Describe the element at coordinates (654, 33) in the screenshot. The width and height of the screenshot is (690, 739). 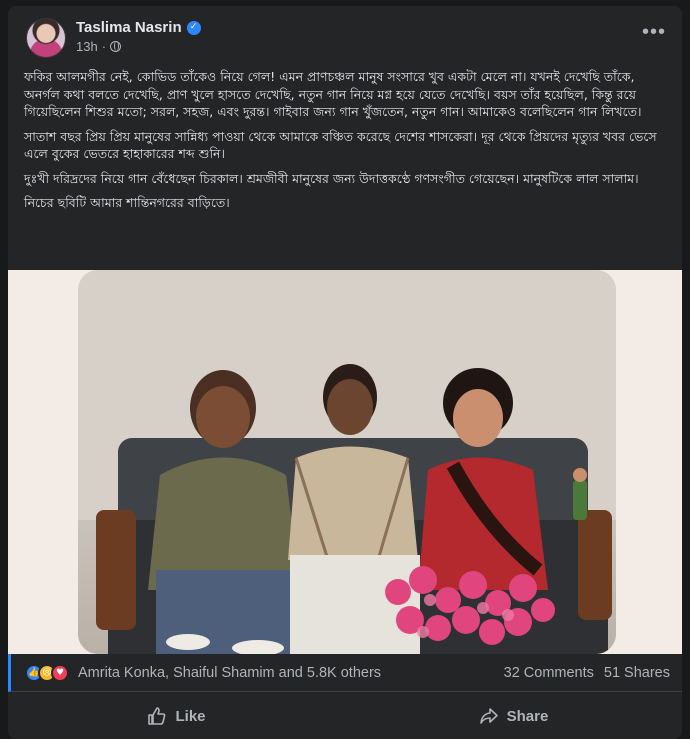
I see `more-options-icon: •••` at that location.